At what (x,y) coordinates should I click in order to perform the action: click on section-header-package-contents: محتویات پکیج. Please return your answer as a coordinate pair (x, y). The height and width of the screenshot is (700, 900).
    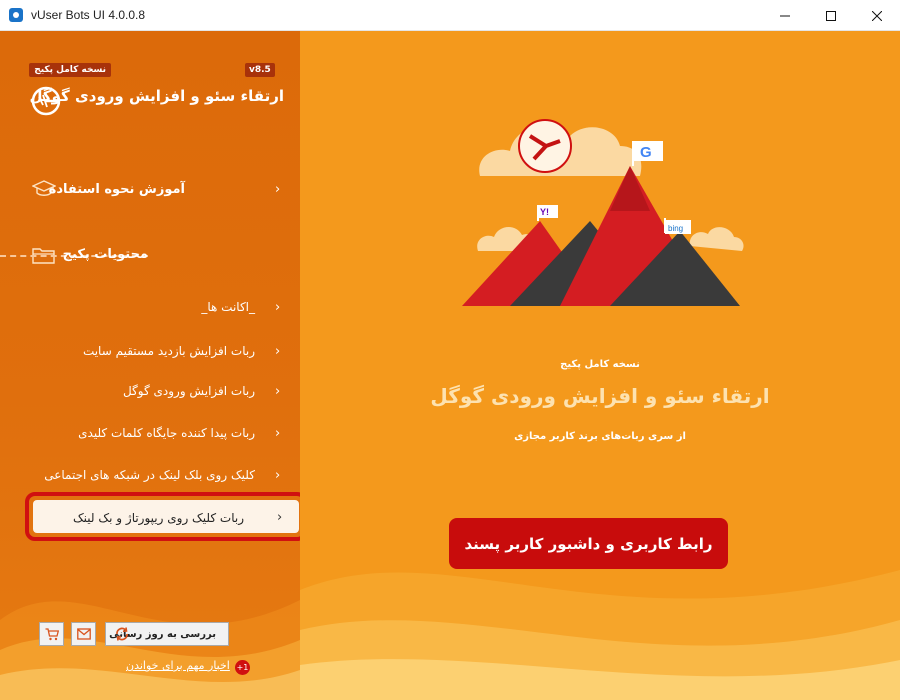
    Looking at the image, I should click on (150, 256).